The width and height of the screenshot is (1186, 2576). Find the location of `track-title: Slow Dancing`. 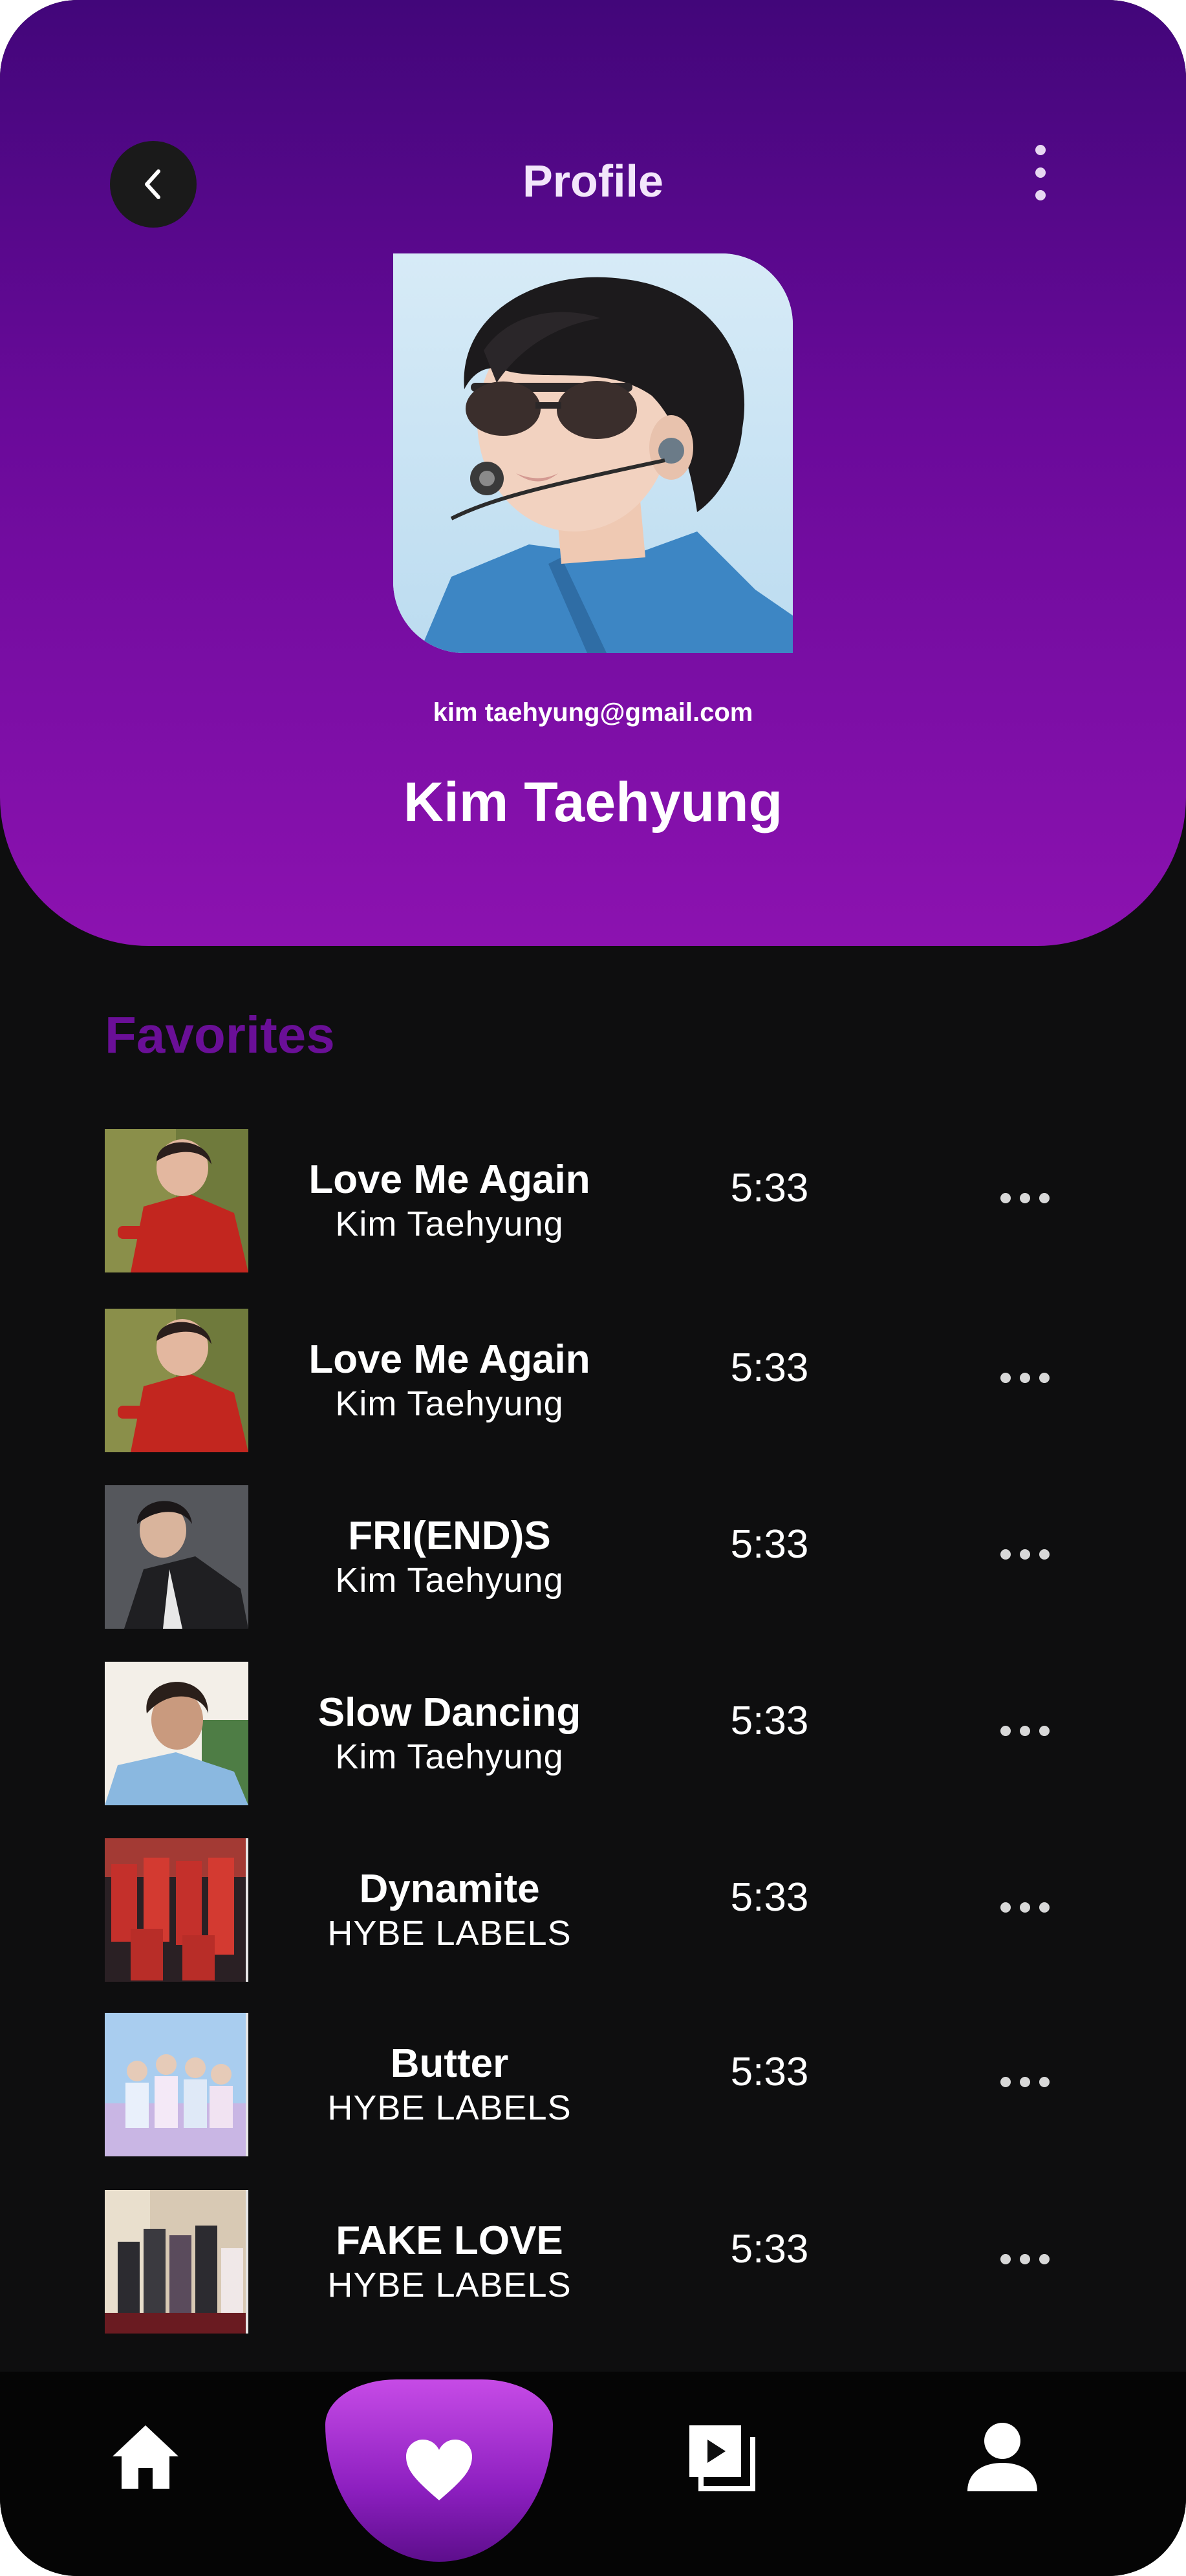

track-title: Slow Dancing is located at coordinates (449, 1712).